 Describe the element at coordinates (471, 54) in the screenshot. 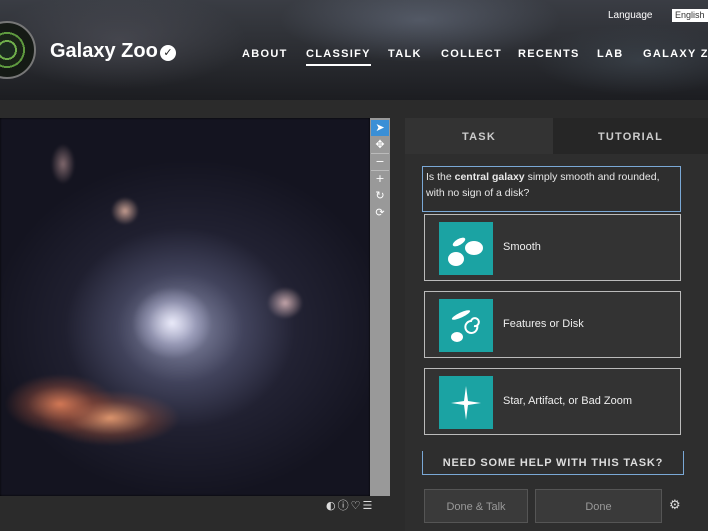

I see `nav-collect: COLLECT` at that location.